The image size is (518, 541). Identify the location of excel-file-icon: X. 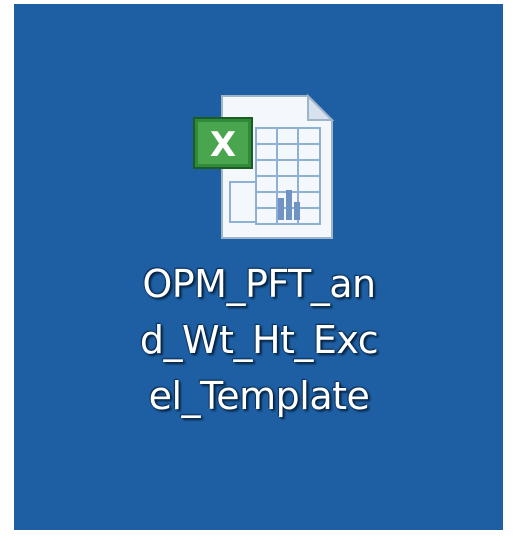
(257, 167).